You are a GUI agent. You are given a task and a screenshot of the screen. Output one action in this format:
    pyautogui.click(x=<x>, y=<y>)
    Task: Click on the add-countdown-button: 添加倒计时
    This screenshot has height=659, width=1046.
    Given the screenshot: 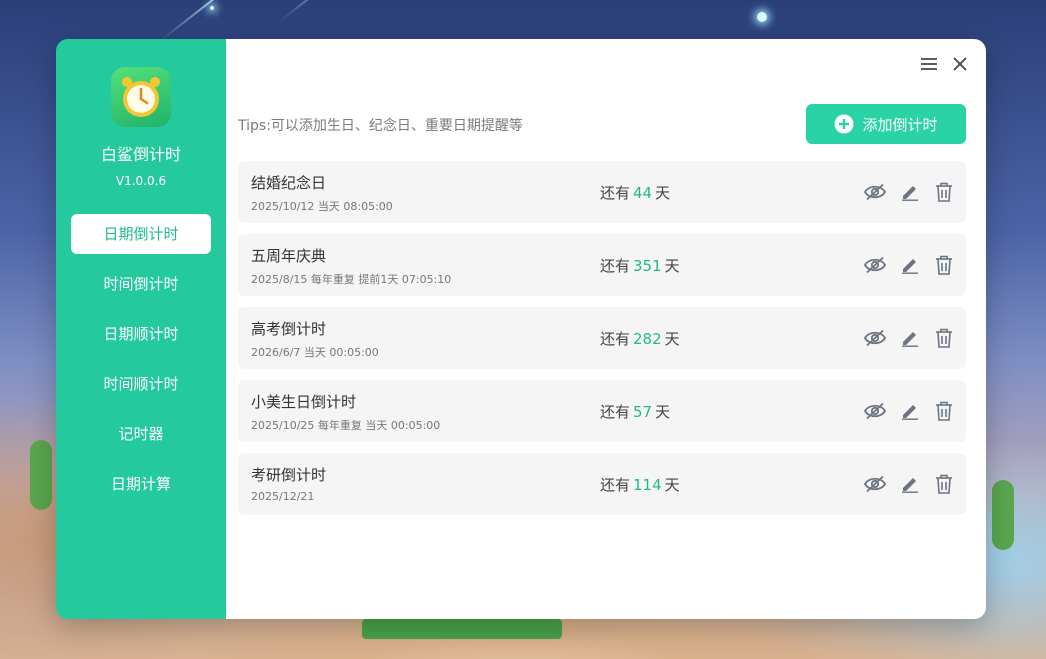 What is the action you would take?
    pyautogui.click(x=886, y=124)
    